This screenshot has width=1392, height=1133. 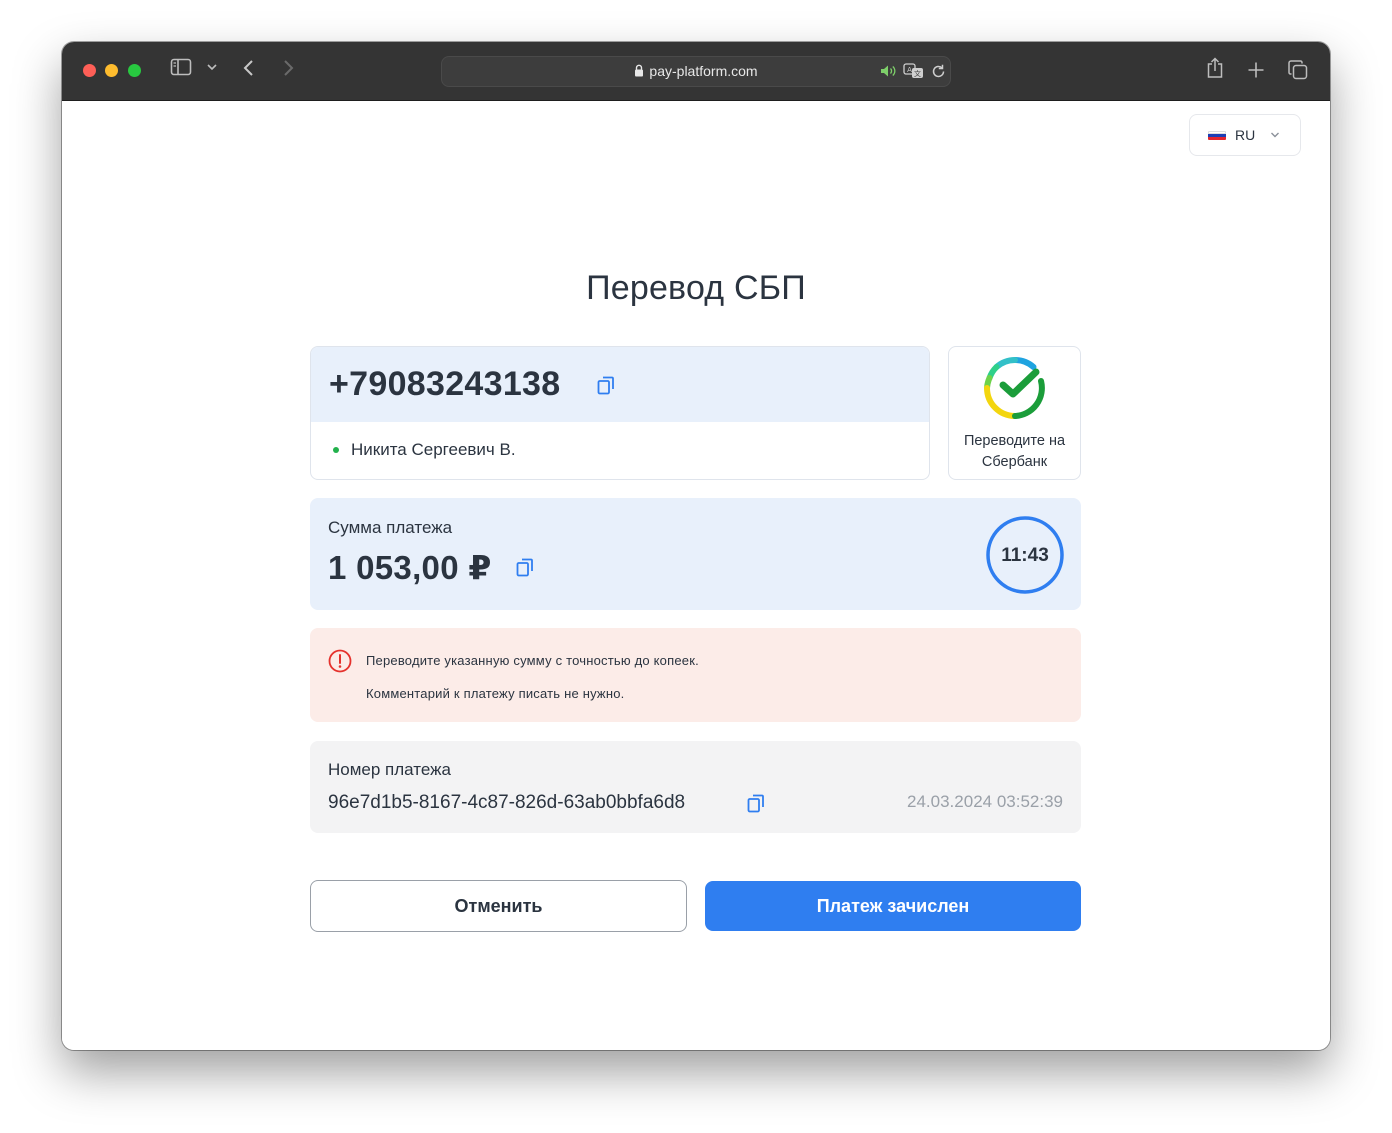 I want to click on speaker-icon, so click(x=889, y=73).